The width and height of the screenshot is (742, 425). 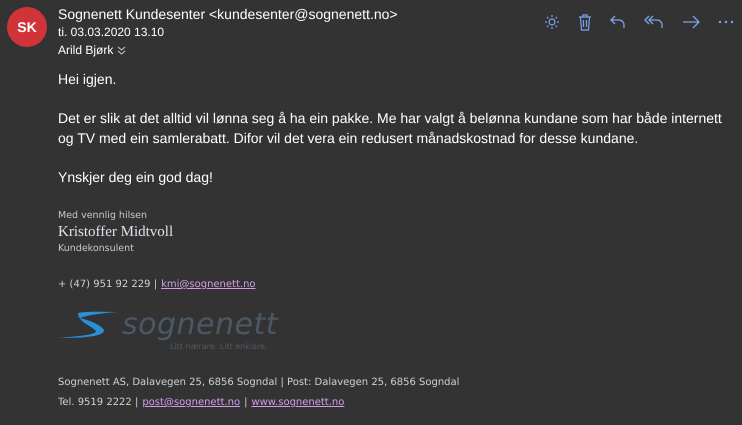 I want to click on message-paragraph: Det er slik at det alltid vil lønna seg å ha ein pakke. Me har valgt å belønna kundane som har både internett og TV med ein samlerabatt. Difor vil det vera ein redusert månadskostnad for desse kundane., so click(x=390, y=128).